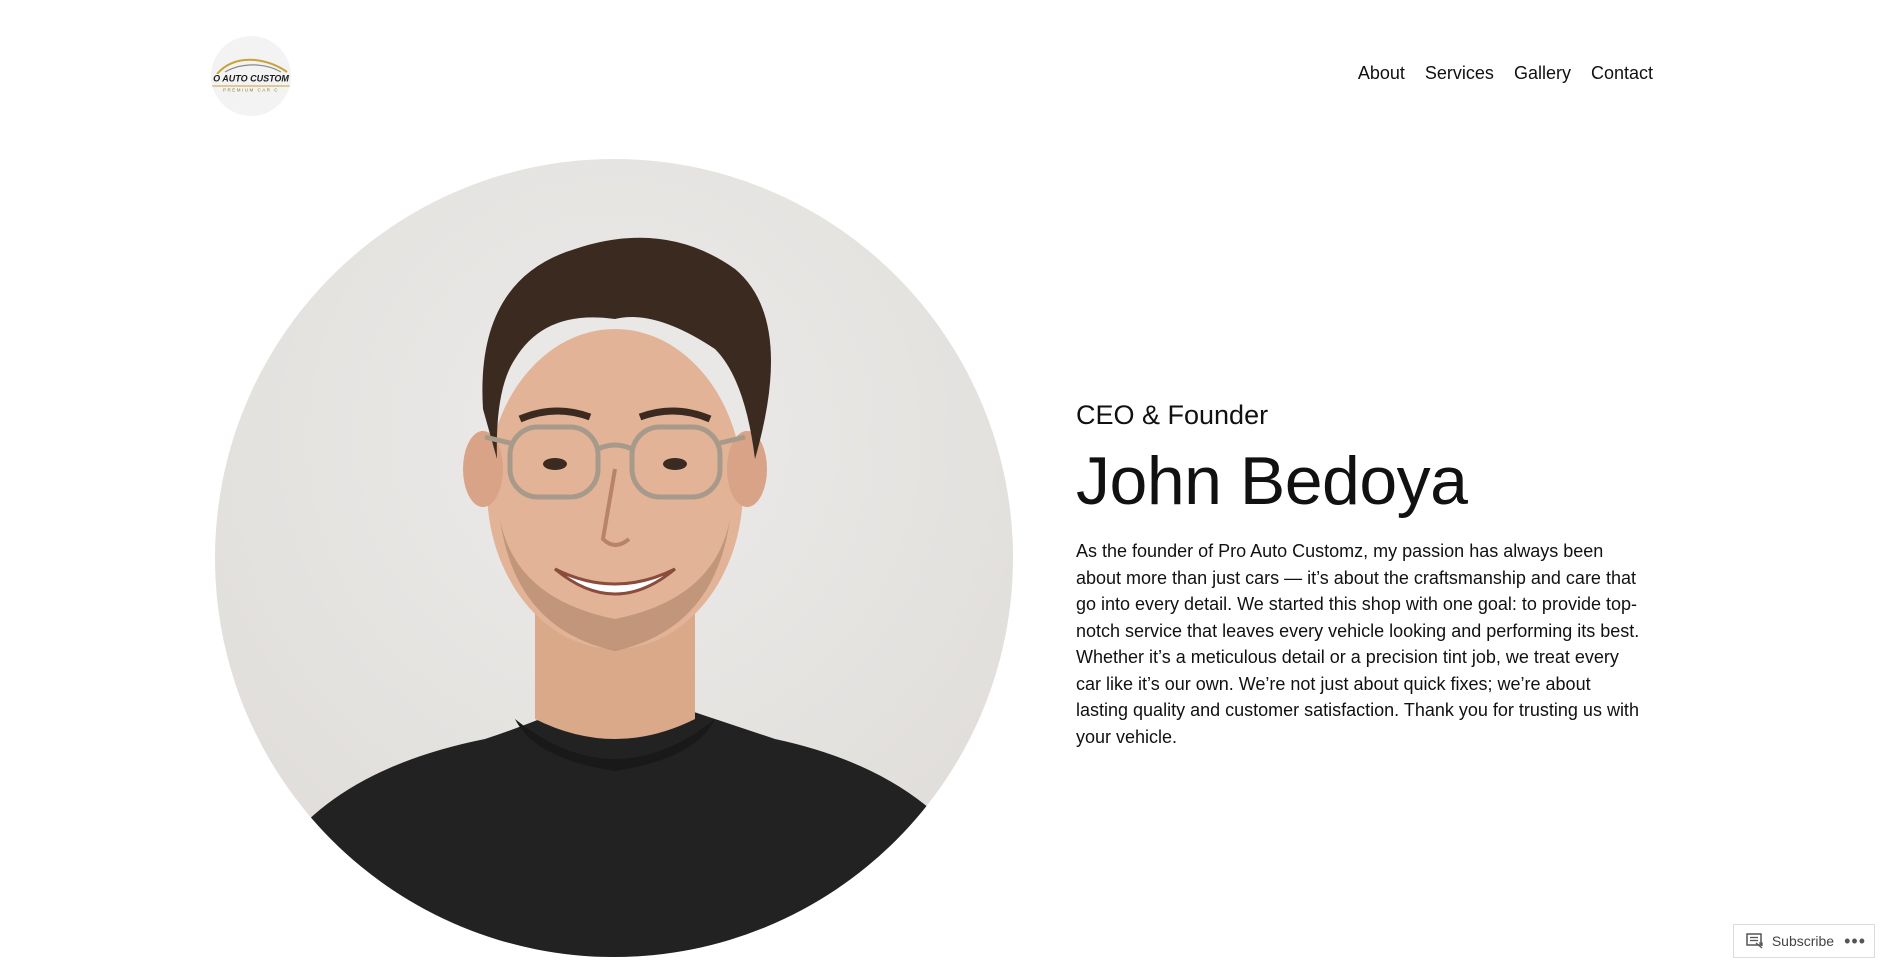  Describe the element at coordinates (1505, 73) in the screenshot. I see `main-nav: About Services Gallery Contact` at that location.